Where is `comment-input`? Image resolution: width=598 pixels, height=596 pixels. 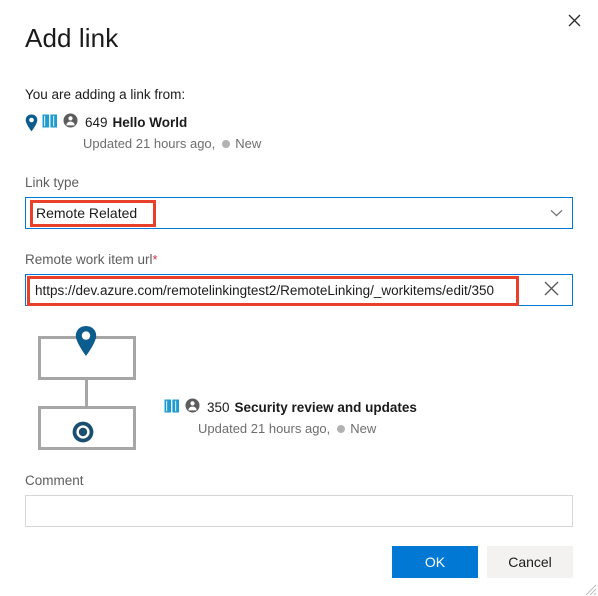 comment-input is located at coordinates (299, 511).